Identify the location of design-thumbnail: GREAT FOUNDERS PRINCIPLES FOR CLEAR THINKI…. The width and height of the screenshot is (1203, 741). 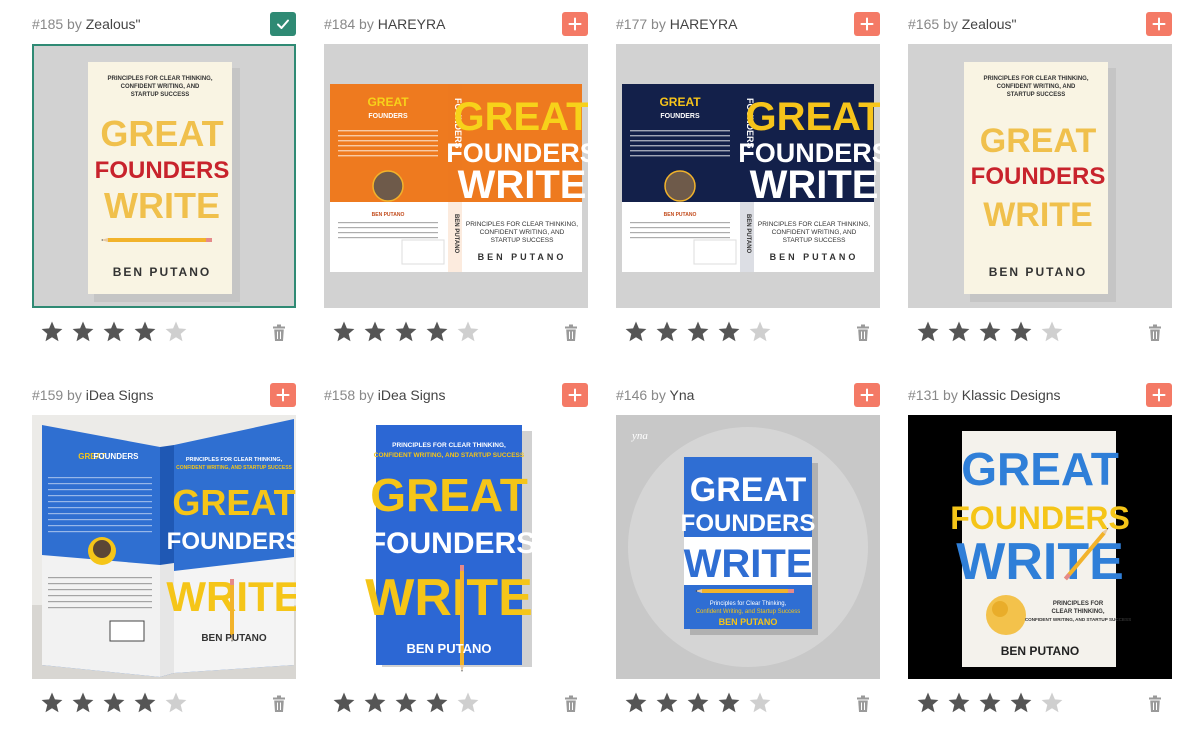
(164, 547).